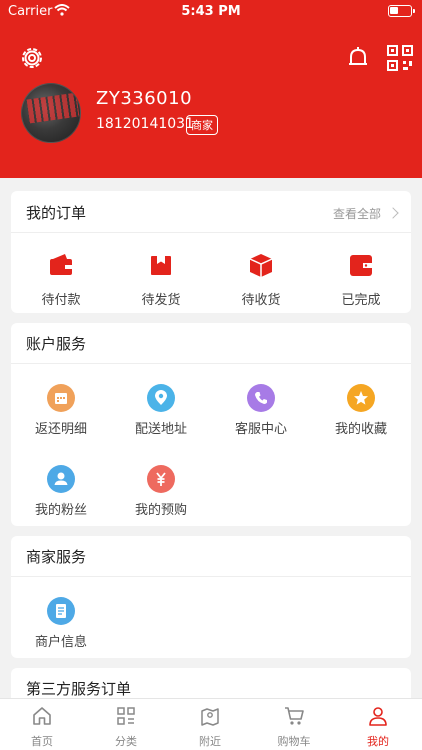 Image resolution: width=422 pixels, height=750 pixels. Describe the element at coordinates (126, 741) in the screenshot. I see `tab-label: 分类` at that location.